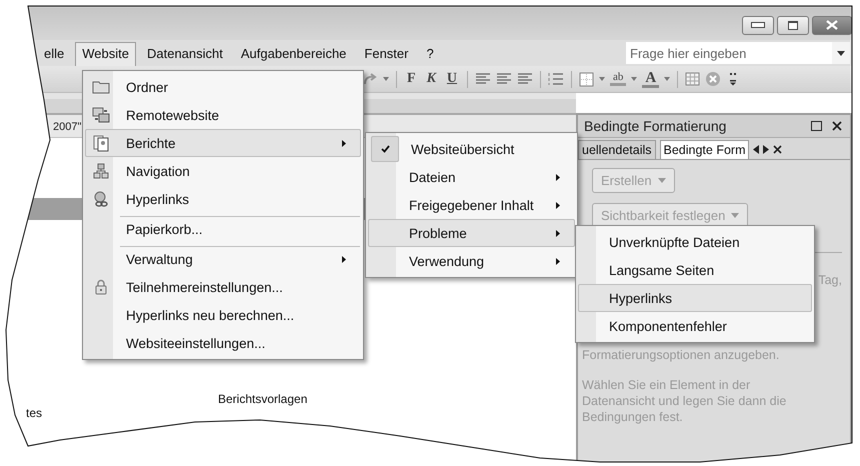 Image resolution: width=860 pixels, height=466 pixels. What do you see at coordinates (618, 79) in the screenshot?
I see `highlight-button: ab` at bounding box center [618, 79].